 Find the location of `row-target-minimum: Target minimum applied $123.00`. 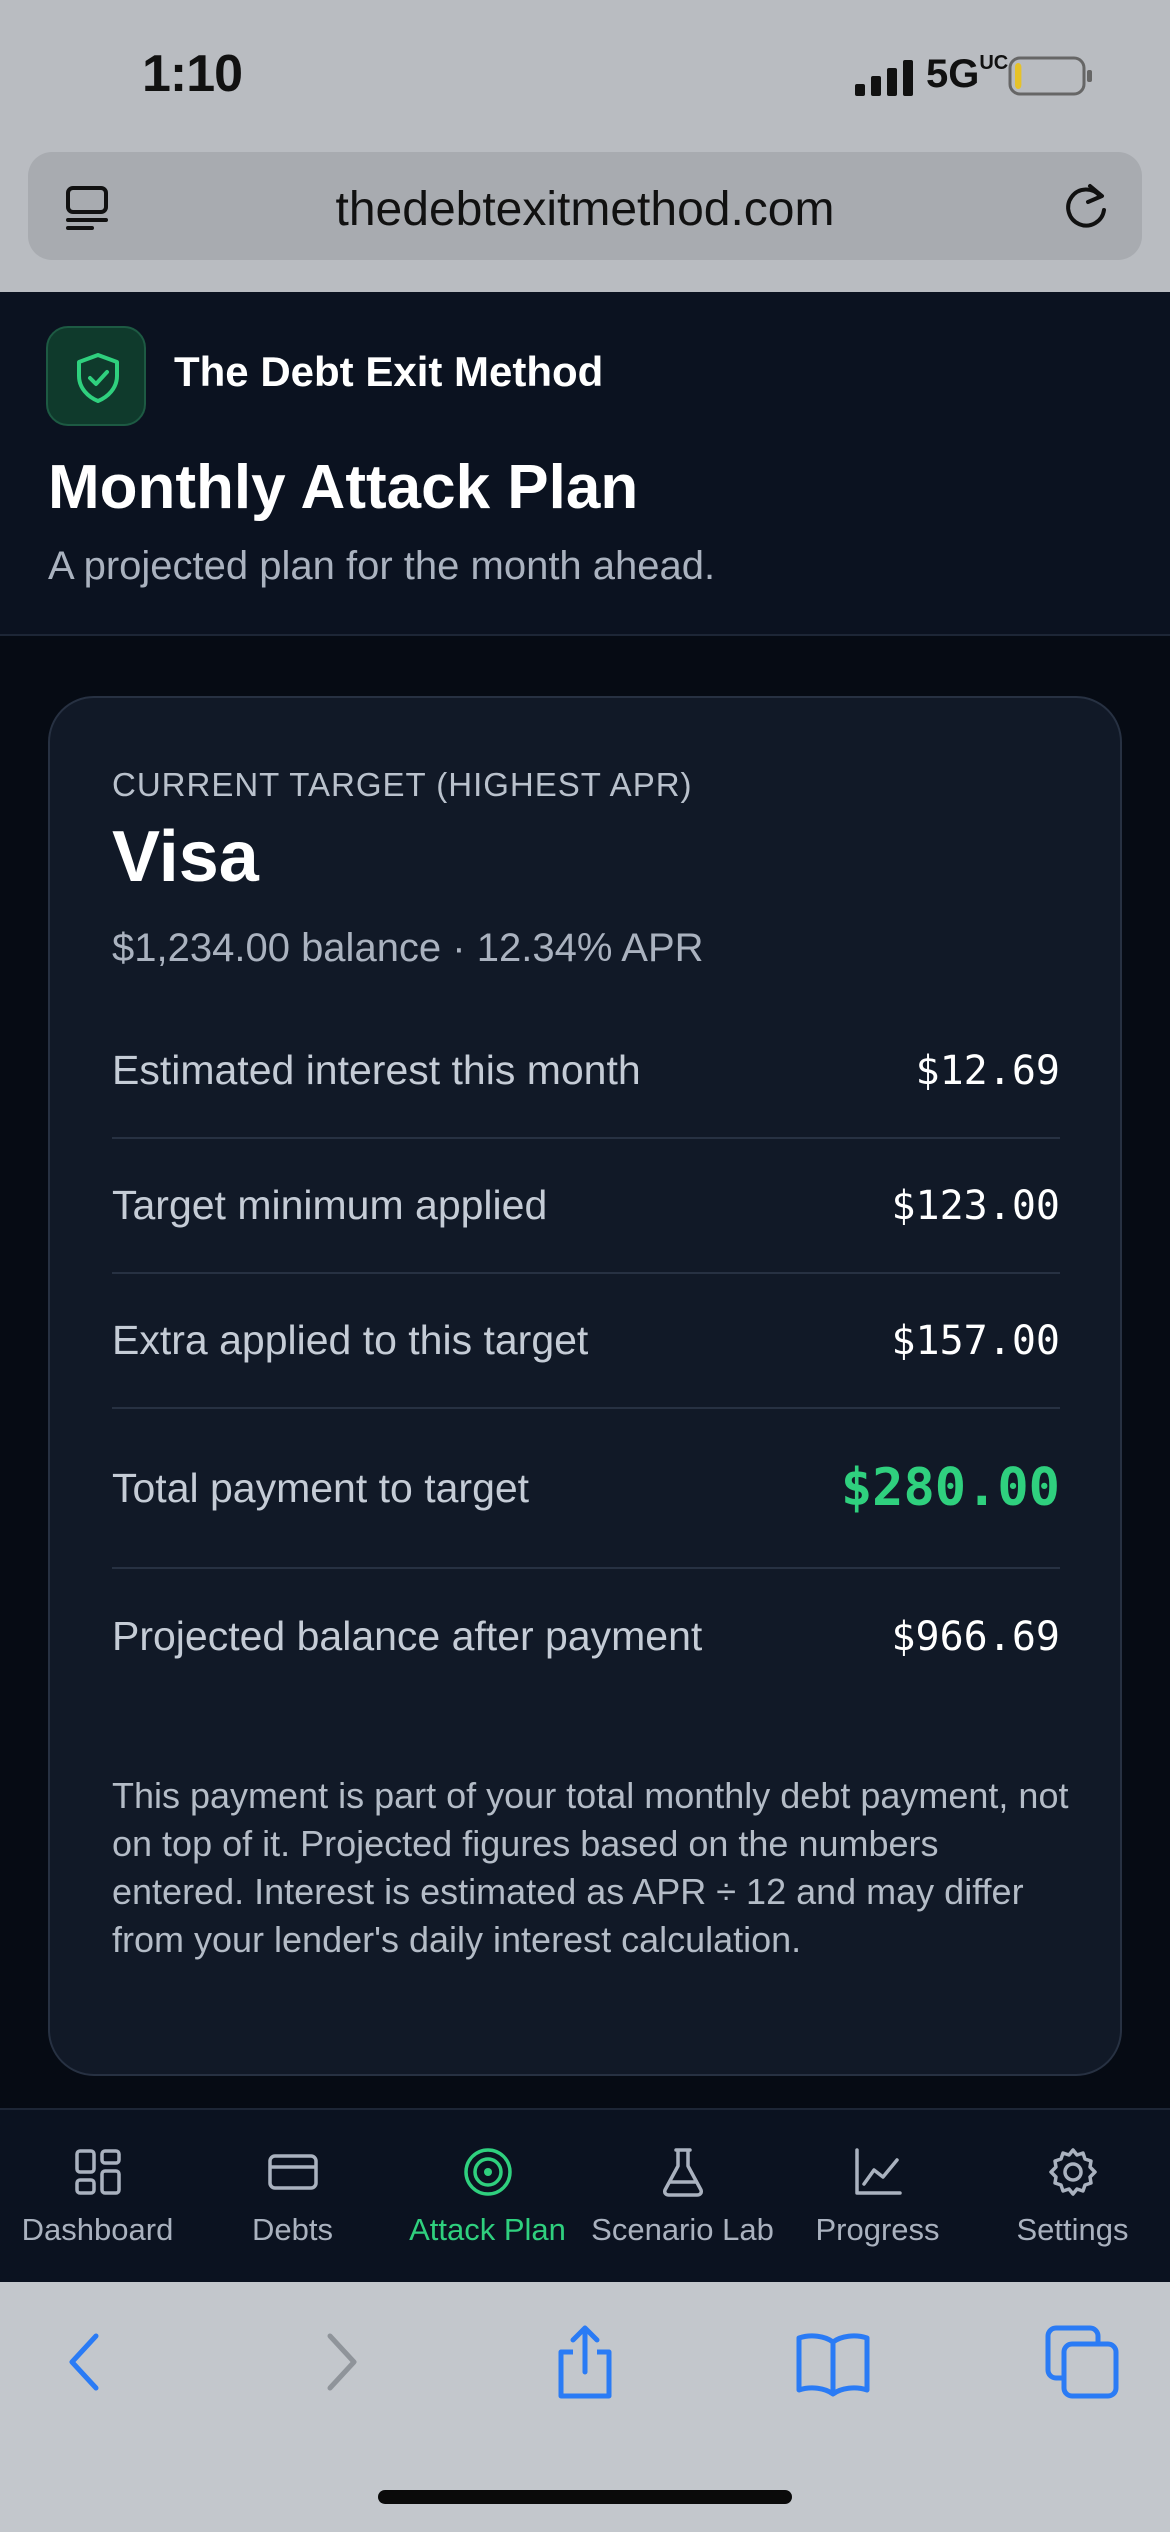

row-target-minimum: Target minimum applied $123.00 is located at coordinates (586, 1206).